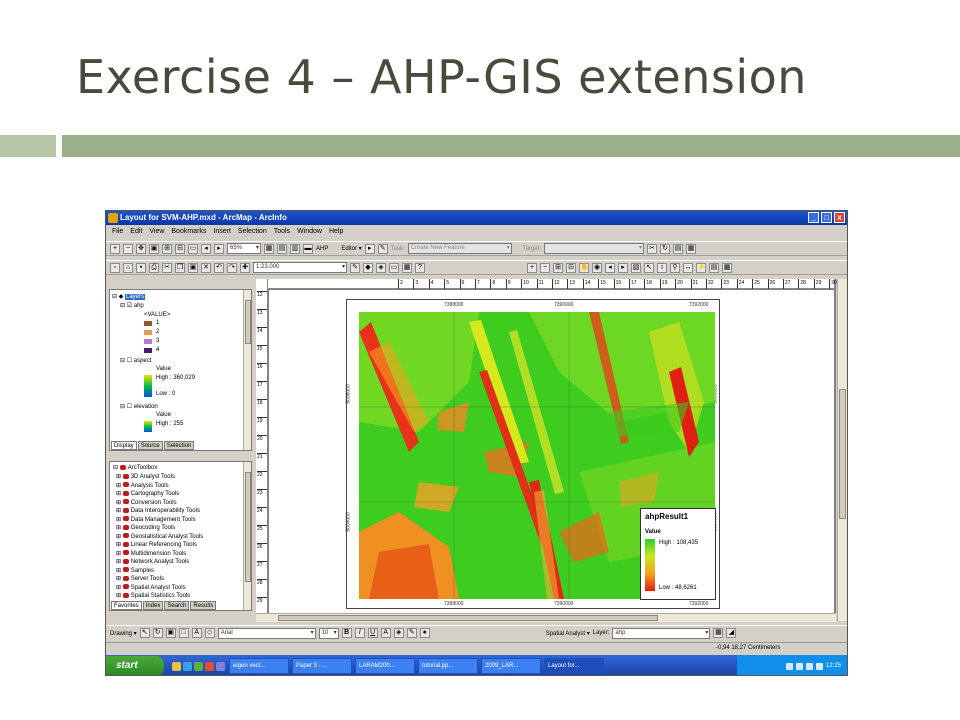  I want to click on zoom-in-icon: +, so click(115, 248).